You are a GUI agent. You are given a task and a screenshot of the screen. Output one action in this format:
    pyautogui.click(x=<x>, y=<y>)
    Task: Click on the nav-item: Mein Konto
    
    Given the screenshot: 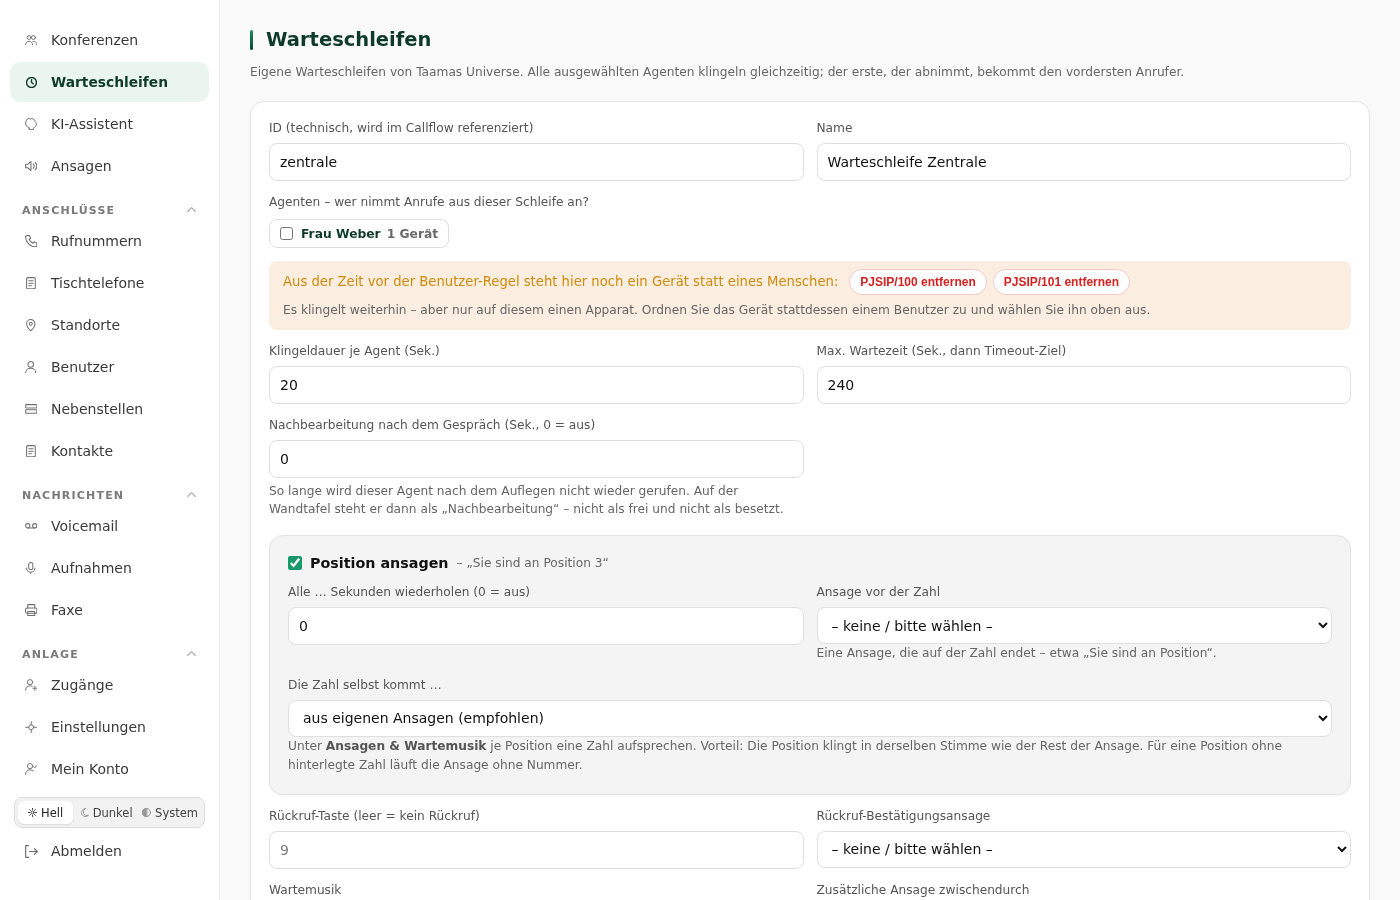 What is the action you would take?
    pyautogui.click(x=109, y=769)
    